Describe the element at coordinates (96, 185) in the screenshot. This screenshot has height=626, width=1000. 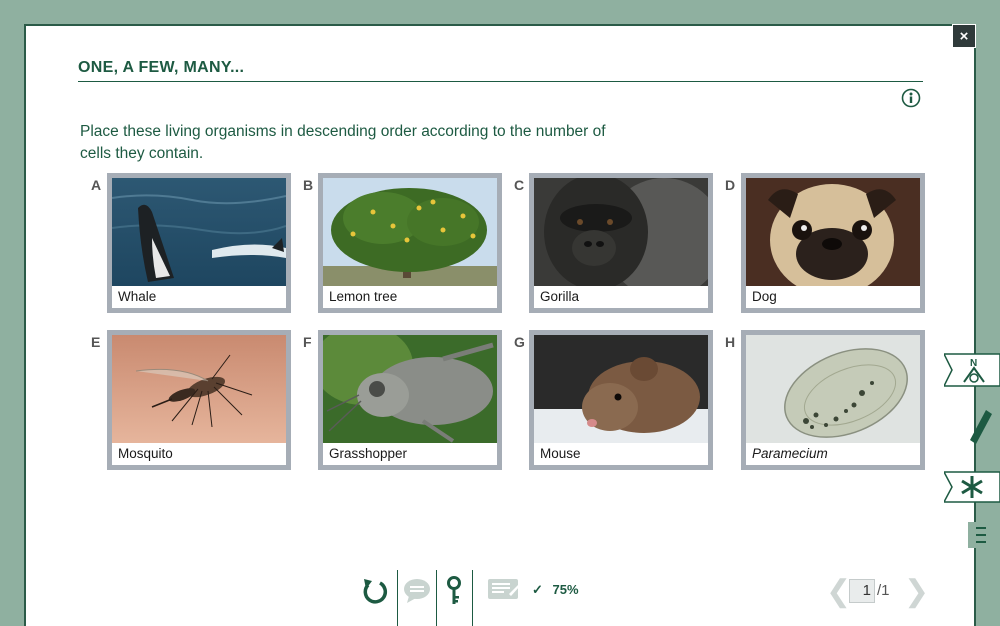
I see `card-letter-a: A` at that location.